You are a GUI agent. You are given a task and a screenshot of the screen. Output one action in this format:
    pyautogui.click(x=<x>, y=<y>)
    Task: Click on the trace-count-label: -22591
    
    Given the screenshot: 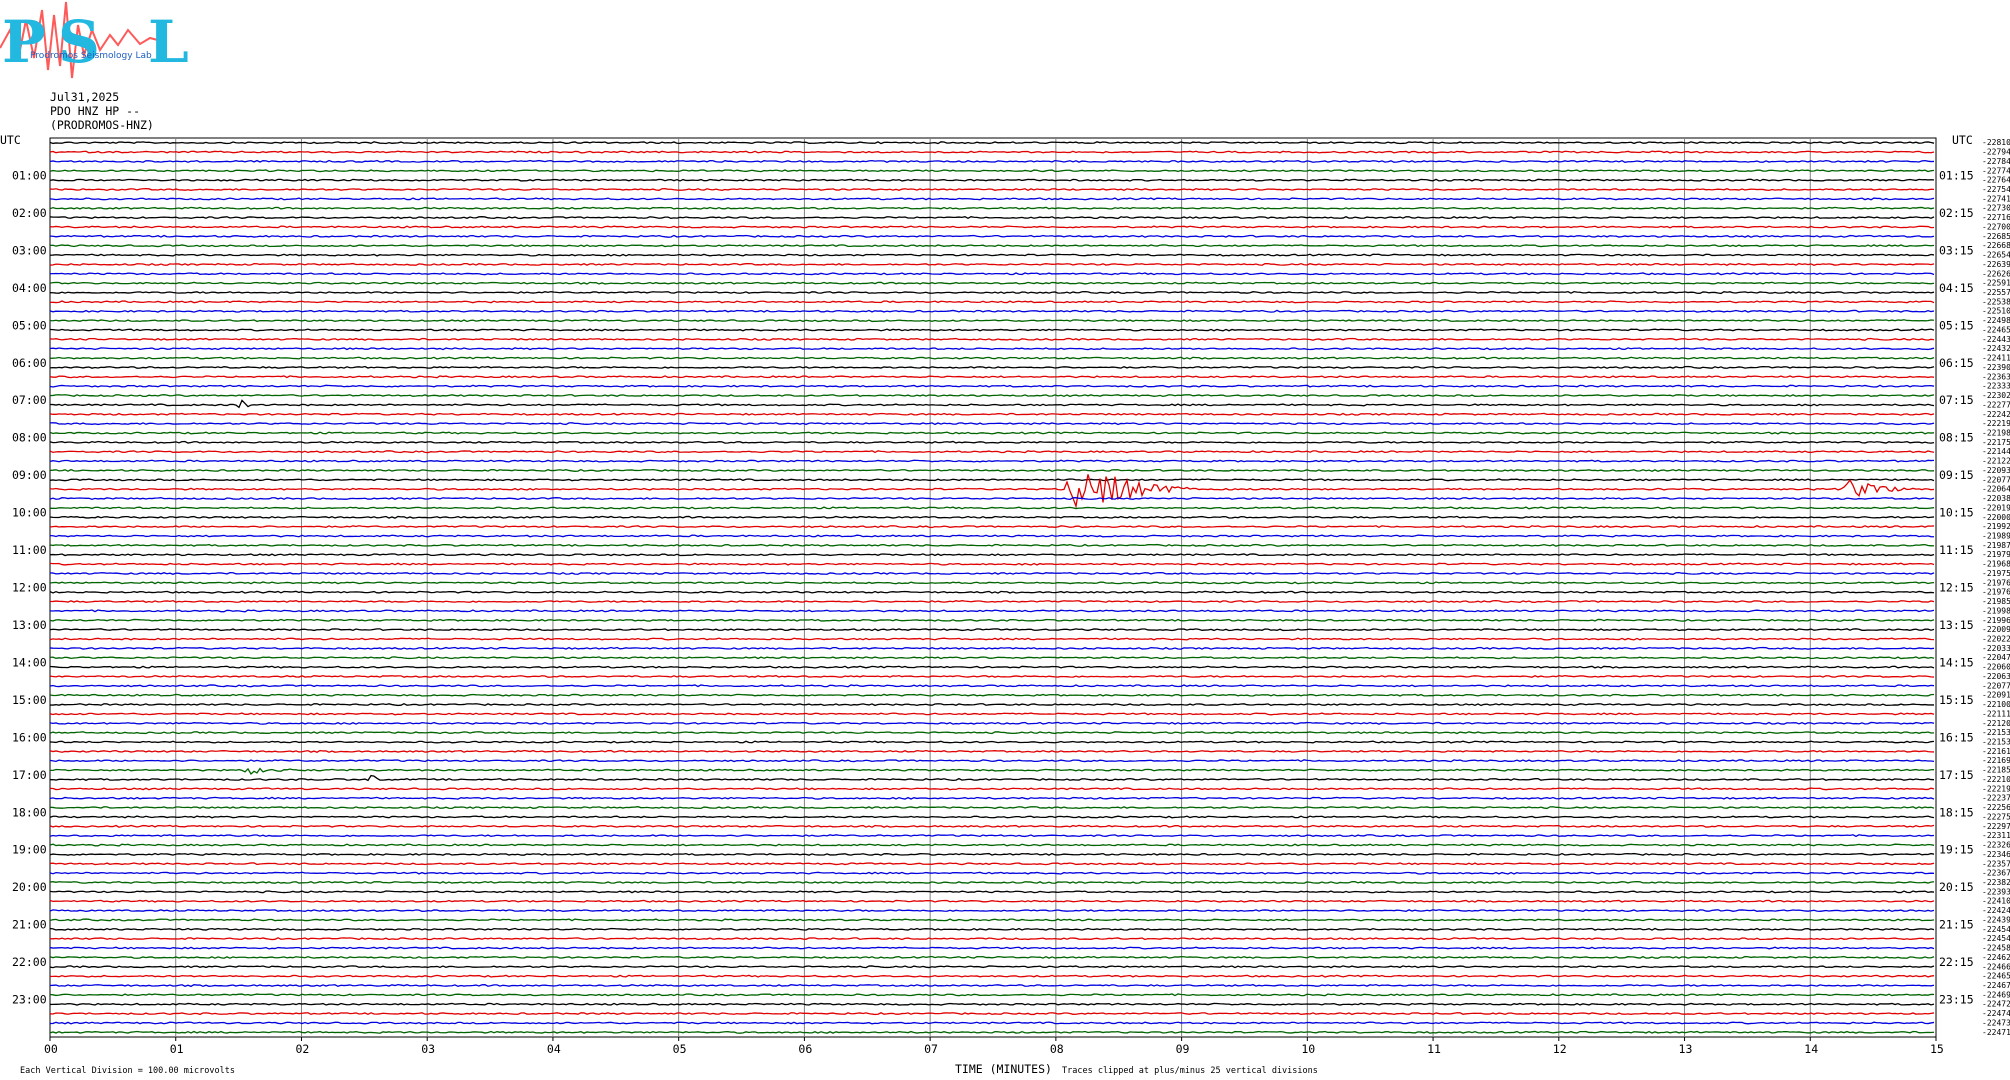 What is the action you would take?
    pyautogui.click(x=1996, y=283)
    